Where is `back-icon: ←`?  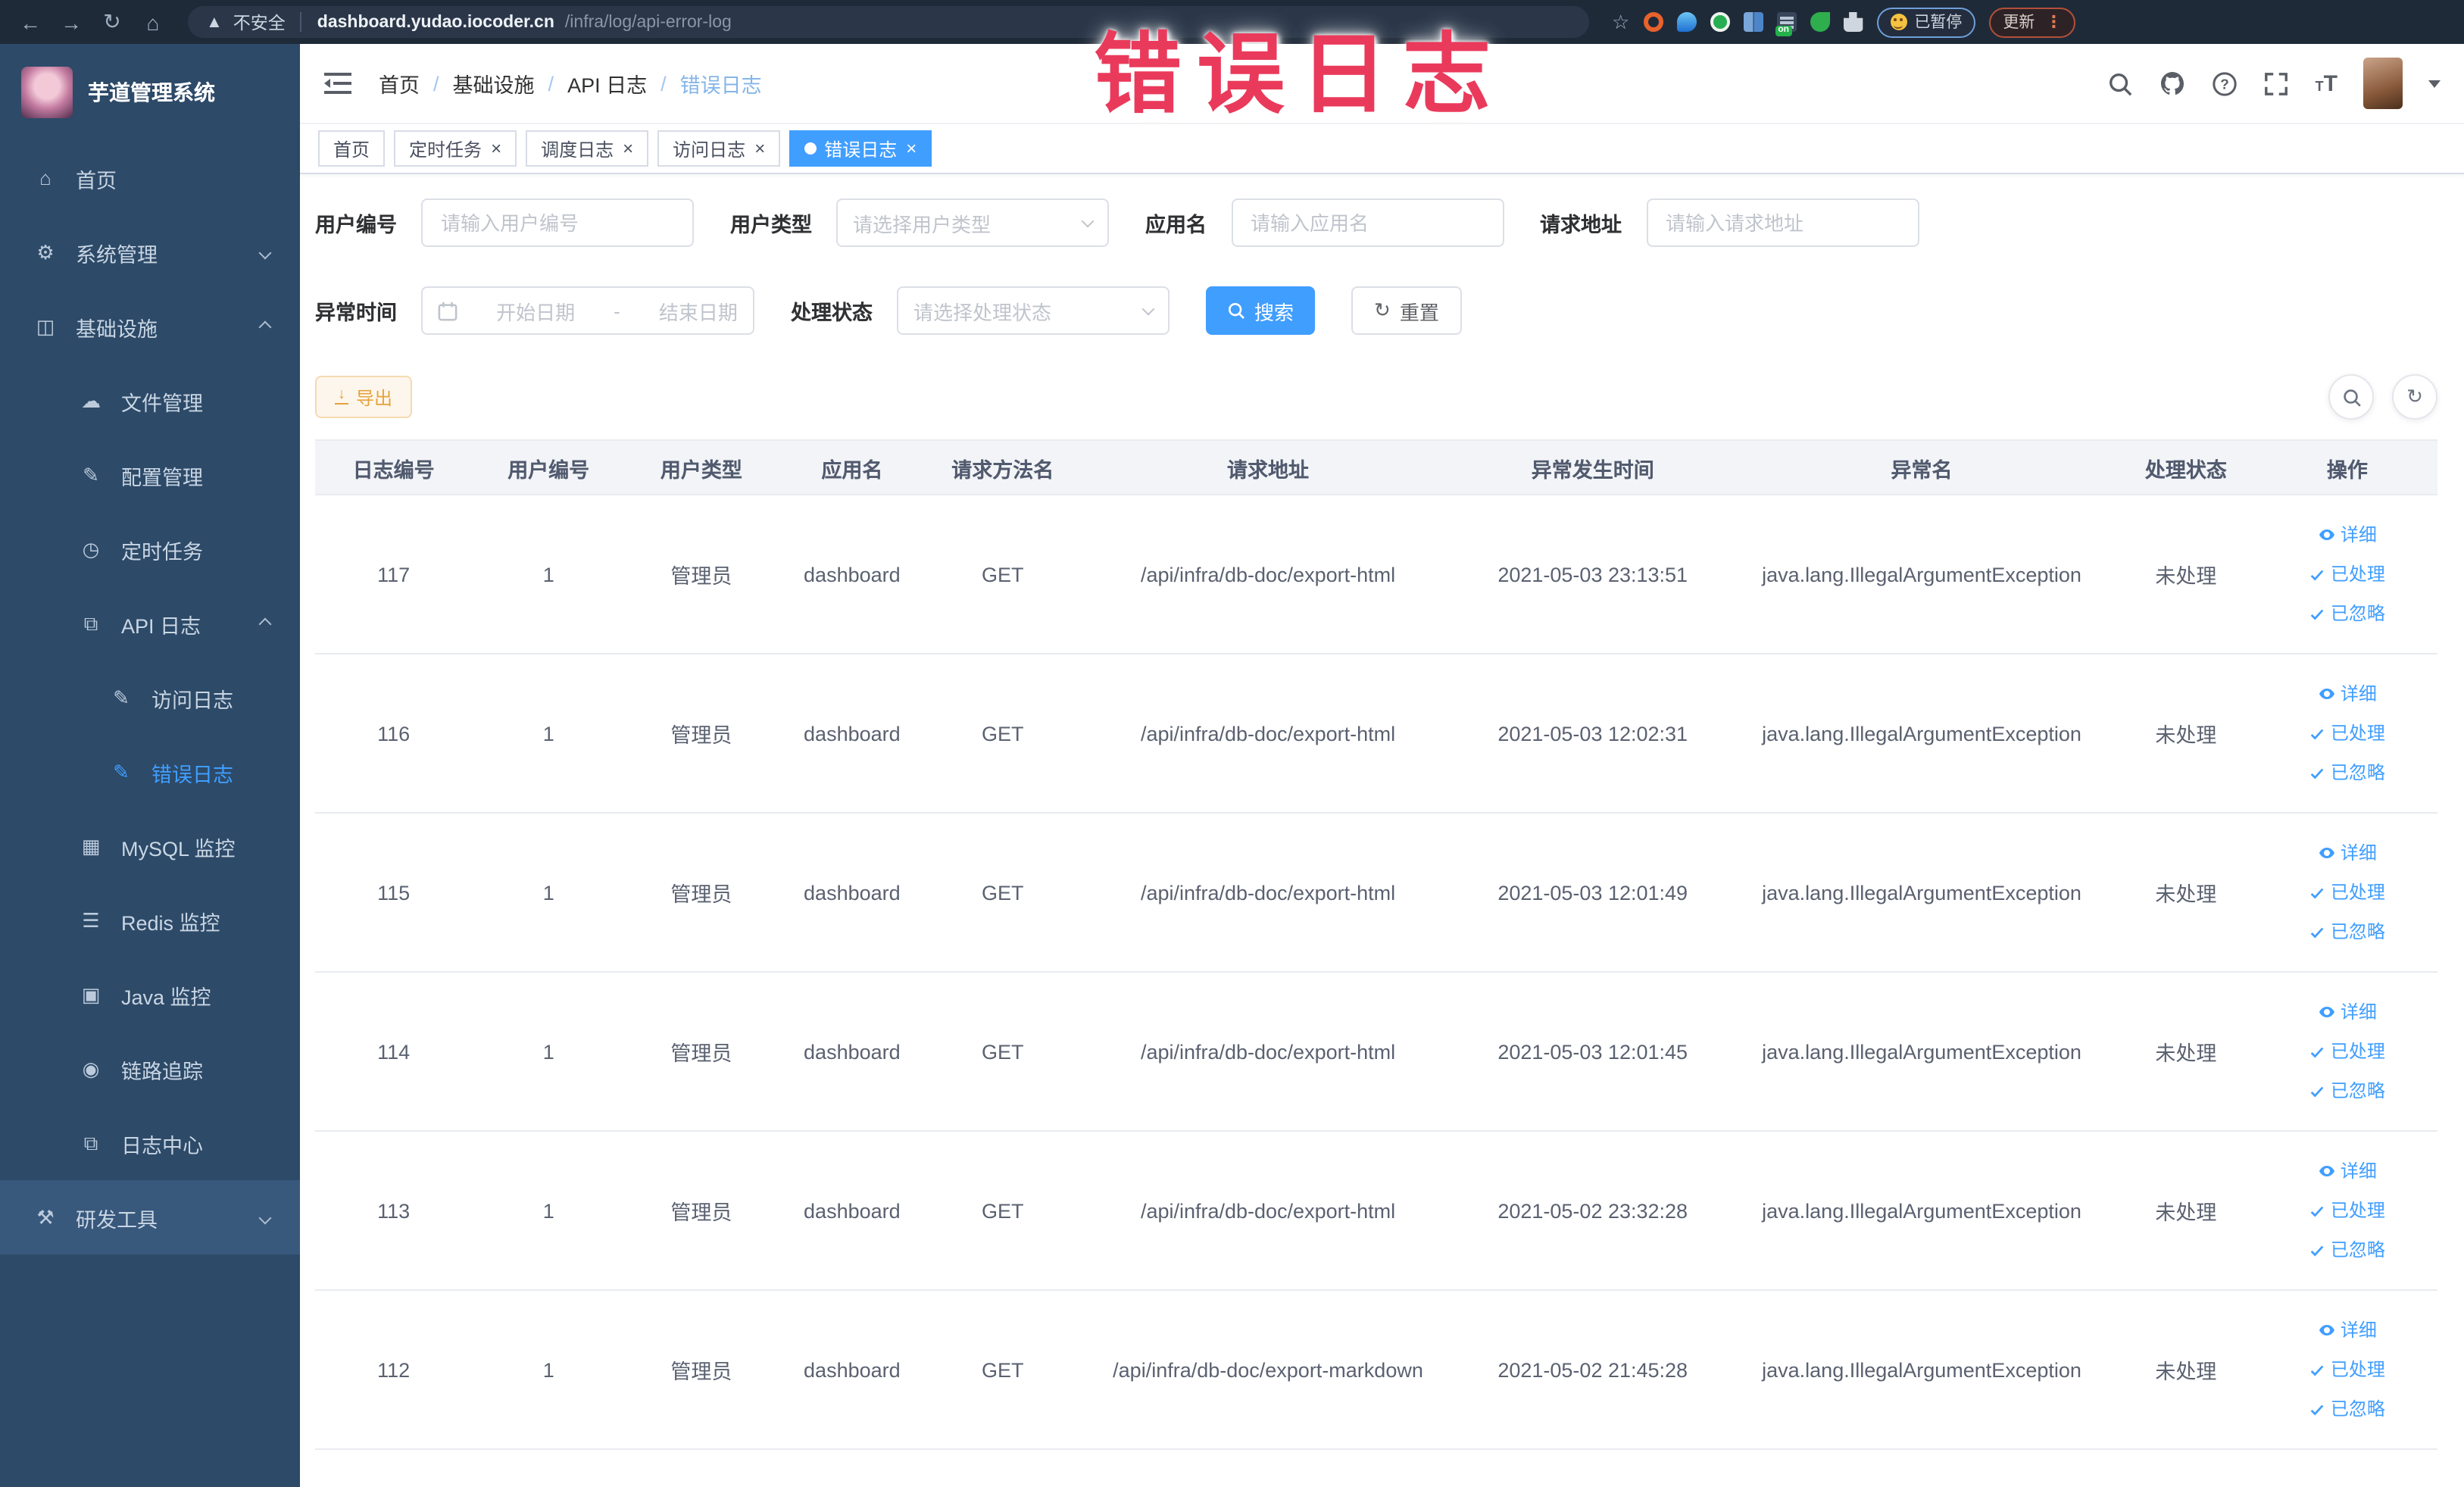
back-icon: ← is located at coordinates (30, 22).